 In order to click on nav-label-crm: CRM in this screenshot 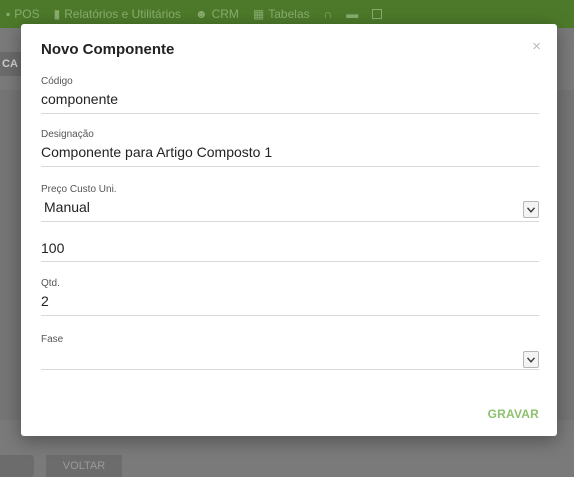, I will do `click(225, 14)`.